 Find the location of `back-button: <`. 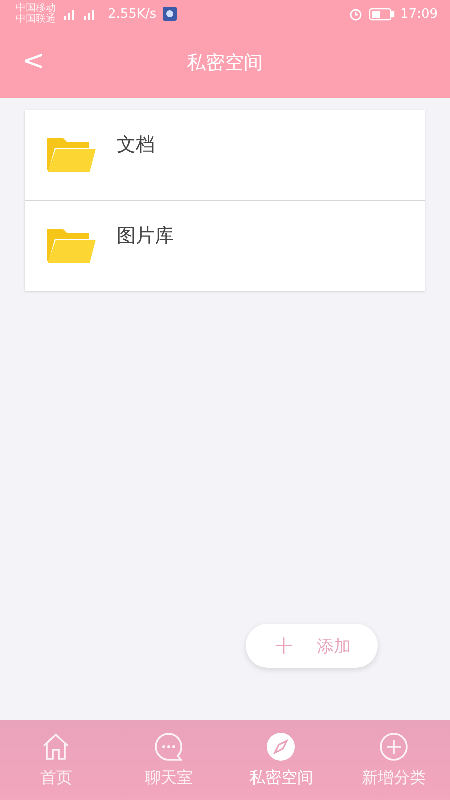

back-button: < is located at coordinates (34, 61).